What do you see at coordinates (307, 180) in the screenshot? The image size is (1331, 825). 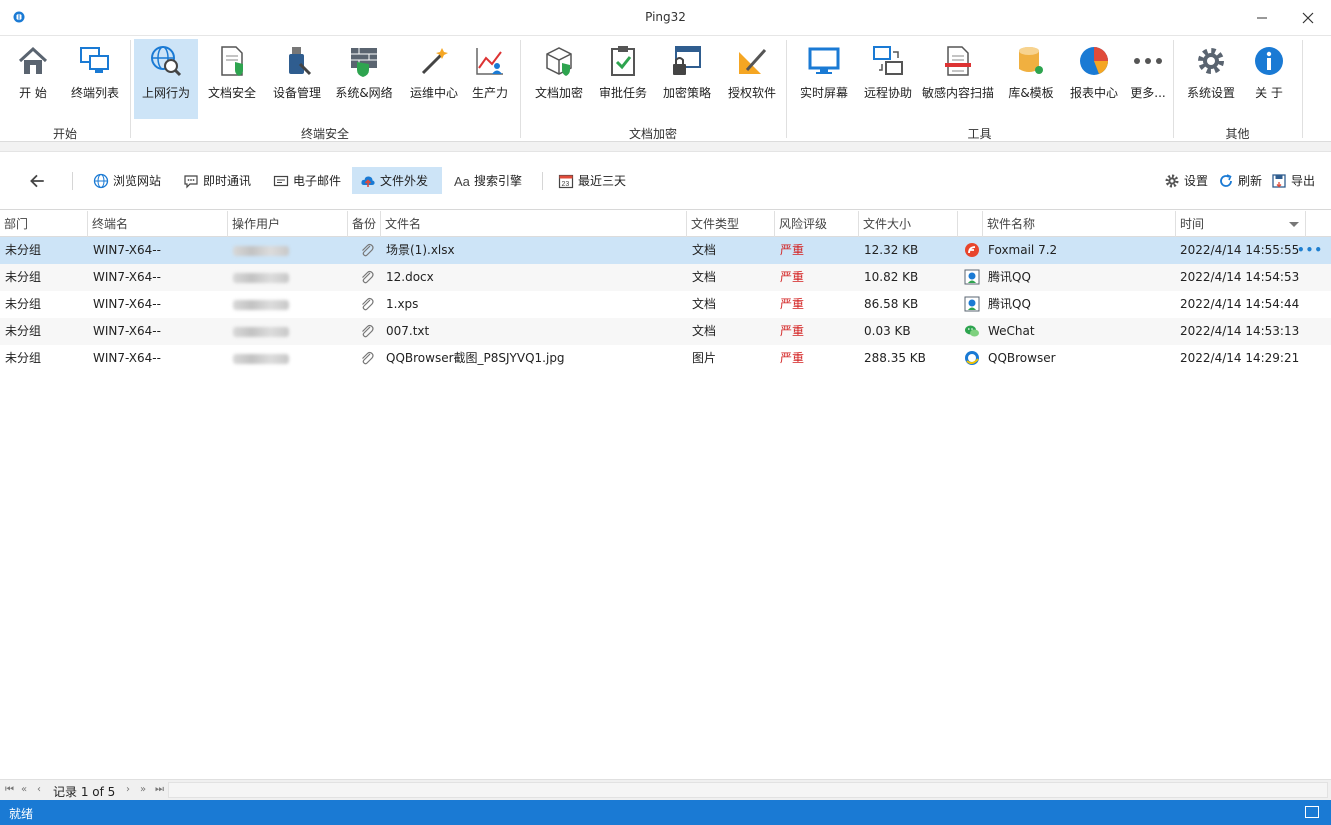 I see `tab-email: 电子邮件` at bounding box center [307, 180].